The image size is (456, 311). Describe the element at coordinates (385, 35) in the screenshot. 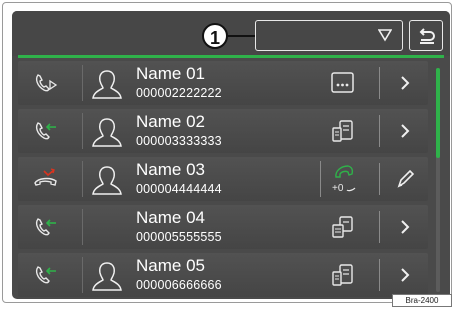

I see `triangle-down-icon` at that location.